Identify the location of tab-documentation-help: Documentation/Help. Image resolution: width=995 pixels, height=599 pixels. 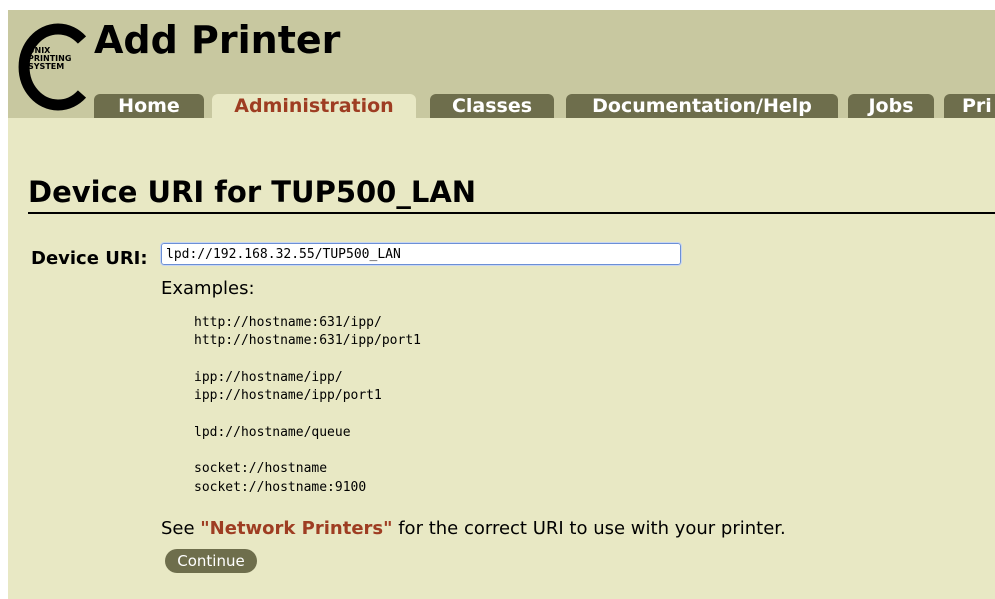
(702, 106).